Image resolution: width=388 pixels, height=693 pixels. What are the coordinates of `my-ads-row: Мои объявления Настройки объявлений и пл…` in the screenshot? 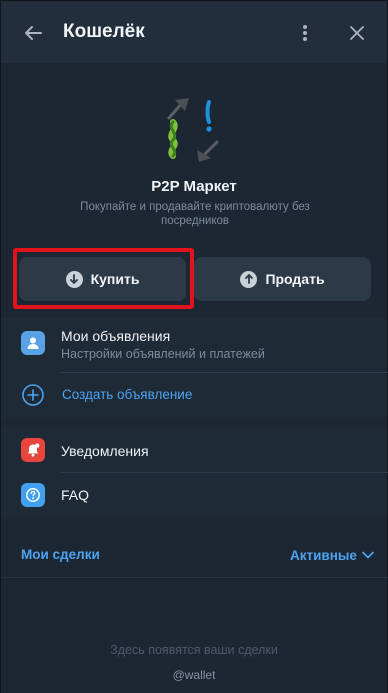 It's located at (194, 345).